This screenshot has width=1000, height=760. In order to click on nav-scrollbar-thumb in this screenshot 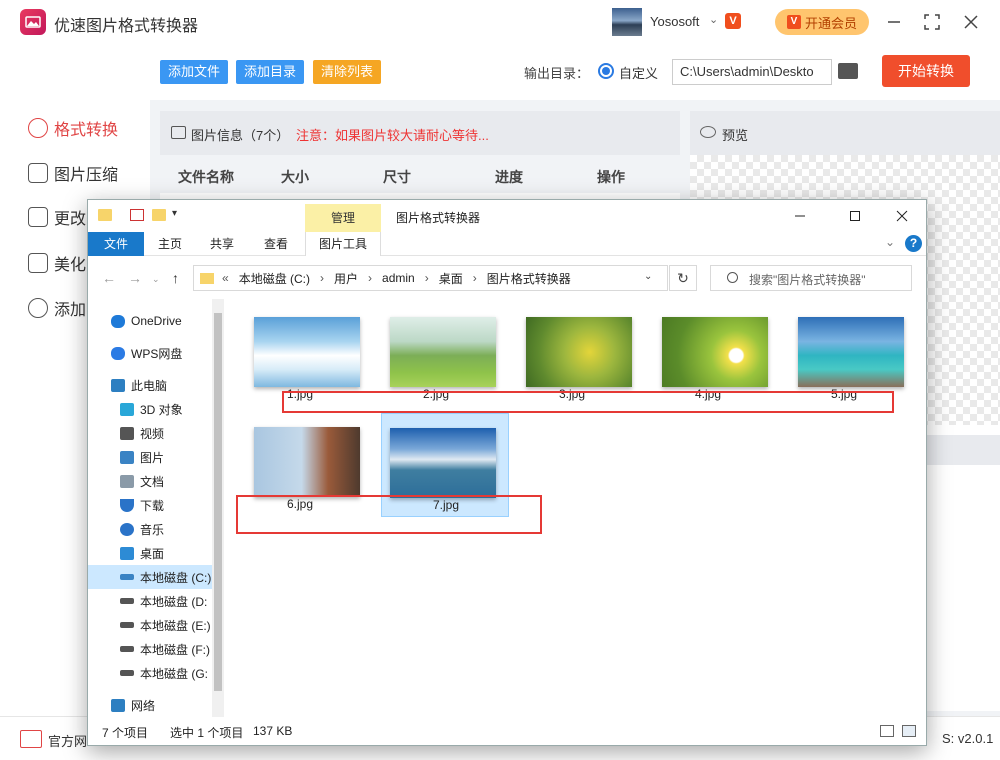, I will do `click(218, 502)`.